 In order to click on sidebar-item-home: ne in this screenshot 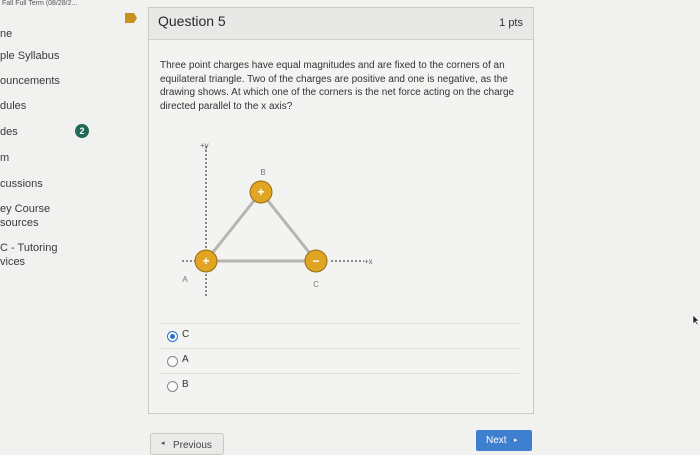, I will do `click(6, 34)`.